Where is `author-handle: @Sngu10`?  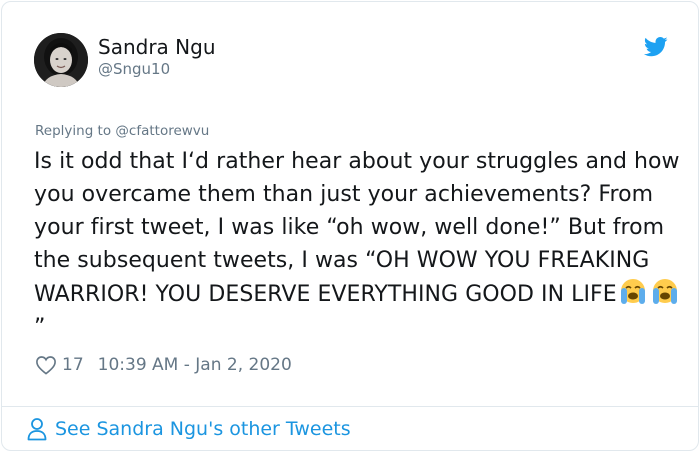
author-handle: @Sngu10 is located at coordinates (134, 69).